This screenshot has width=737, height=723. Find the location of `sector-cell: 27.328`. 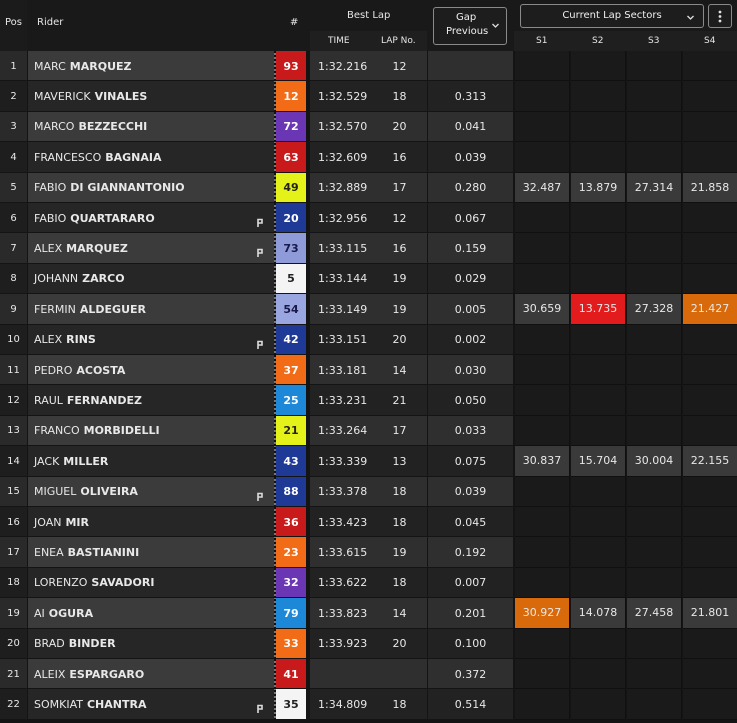

sector-cell: 27.328 is located at coordinates (654, 309).